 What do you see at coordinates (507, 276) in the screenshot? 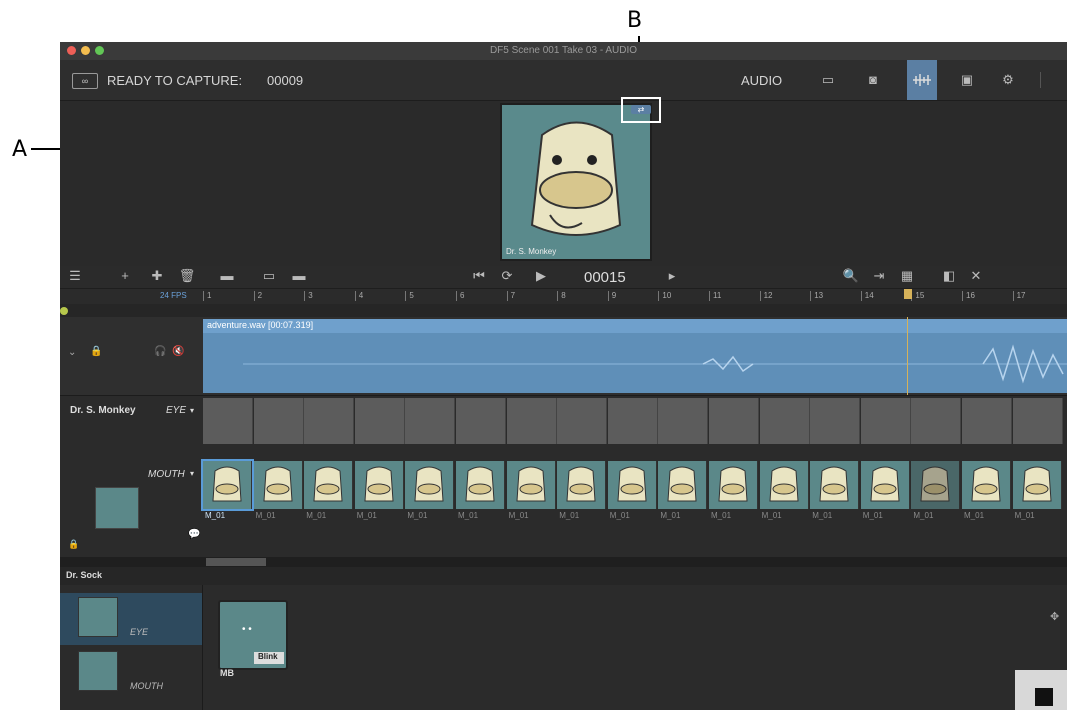
I see `loop-icon: ⟳` at bounding box center [507, 276].